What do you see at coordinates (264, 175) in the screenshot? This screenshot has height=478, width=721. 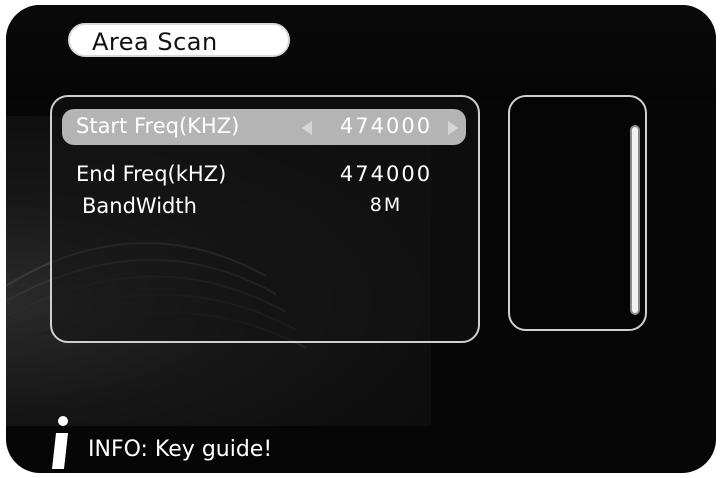 I see `setting-row-end-freq: End Freq(kHZ) 474000` at bounding box center [264, 175].